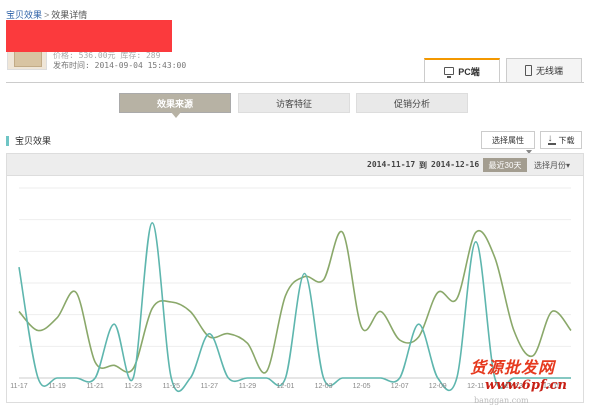 This screenshot has width=590, height=410. I want to click on tab-visitor-features: 访客特征, so click(294, 103).